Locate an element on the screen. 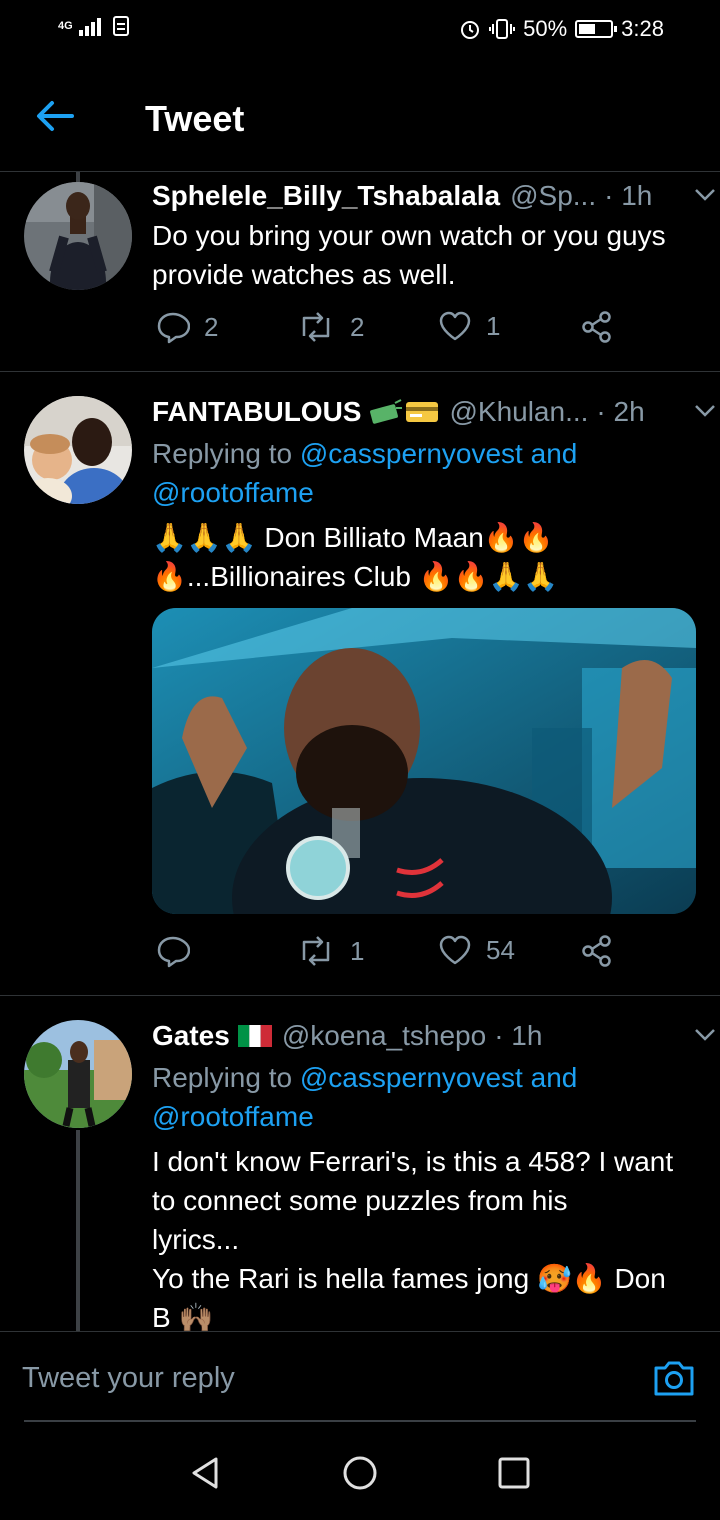 The image size is (720, 1520). retweet-button: 2 is located at coordinates (330, 327).